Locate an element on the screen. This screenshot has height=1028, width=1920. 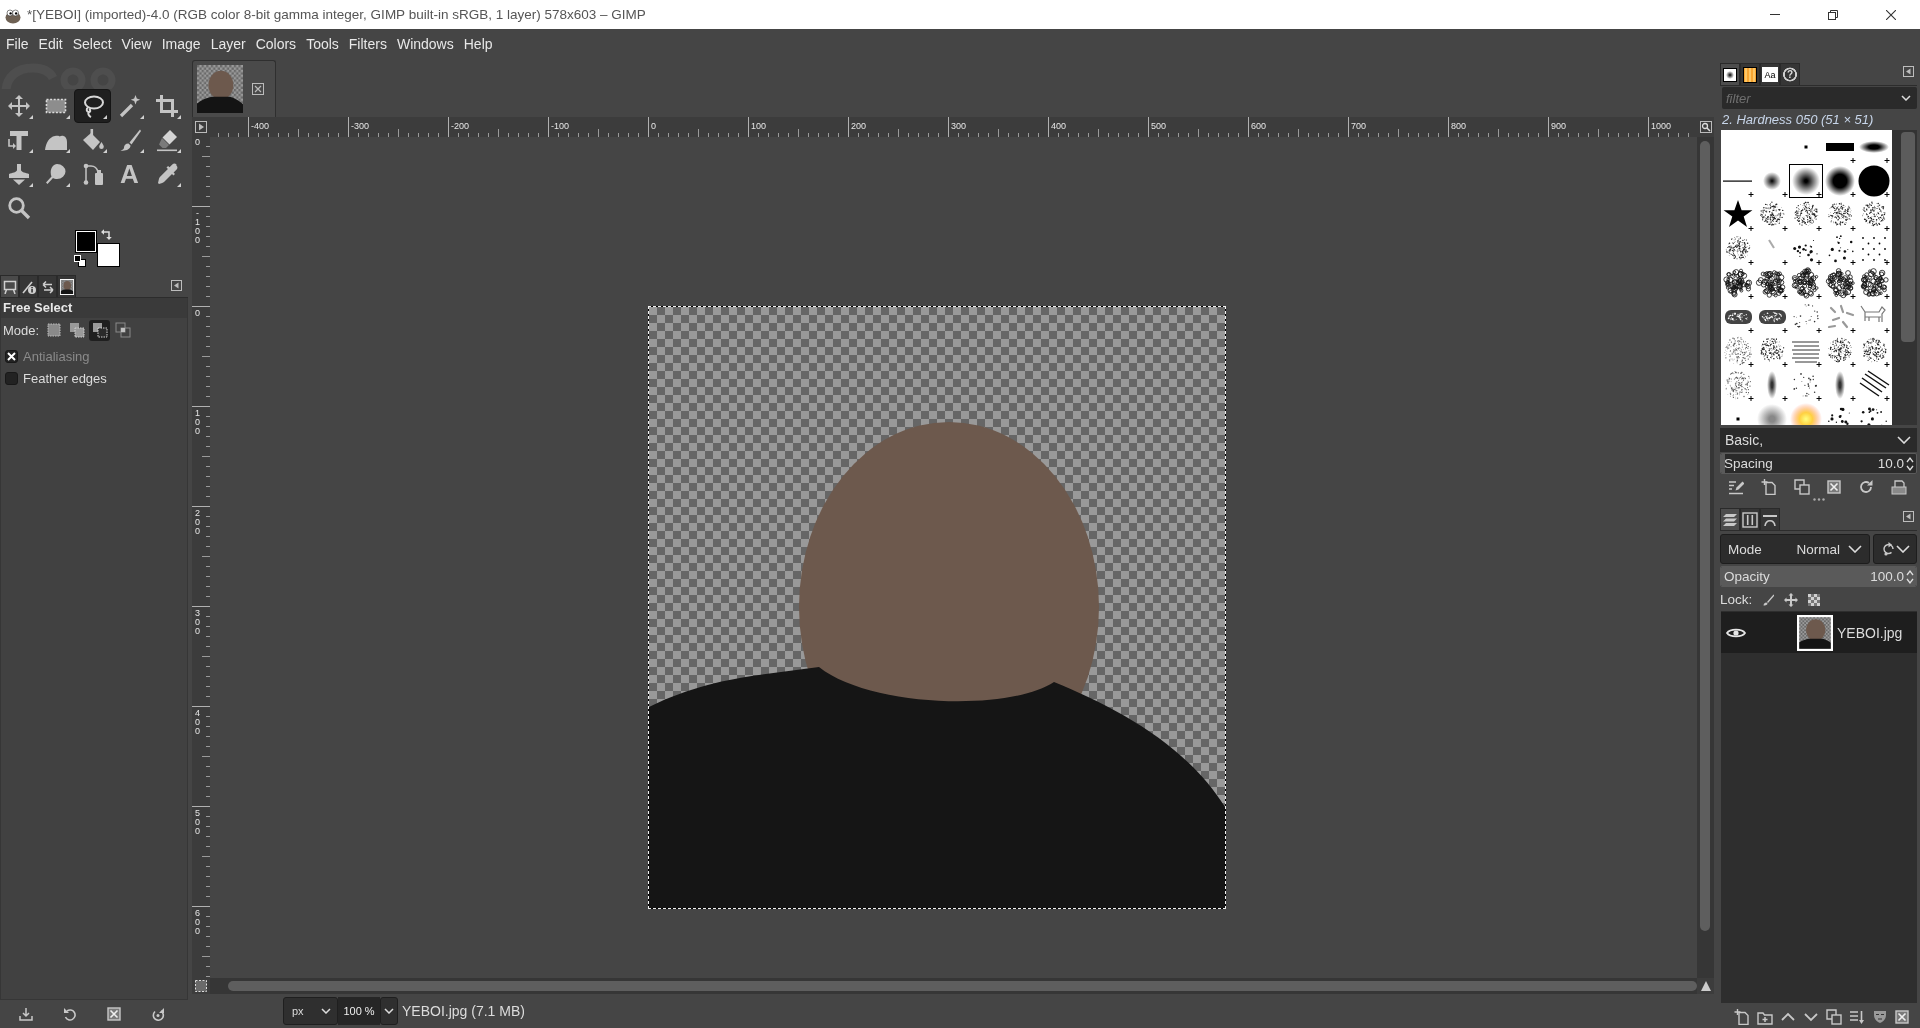
reset-arrow-icon is located at coordinates (158, 1014).